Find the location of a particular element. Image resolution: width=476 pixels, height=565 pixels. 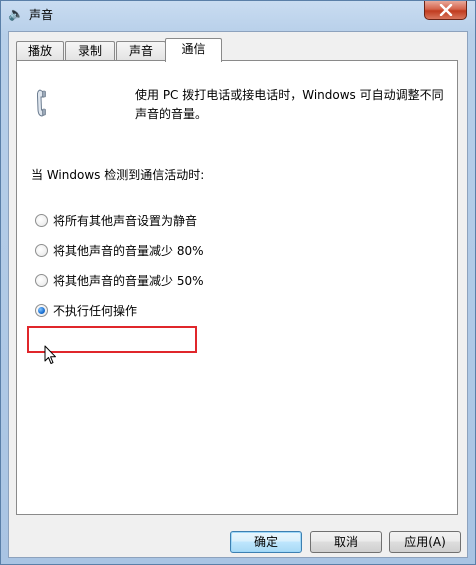

option-label: 将所有其他声音设置为静音 is located at coordinates (125, 221).